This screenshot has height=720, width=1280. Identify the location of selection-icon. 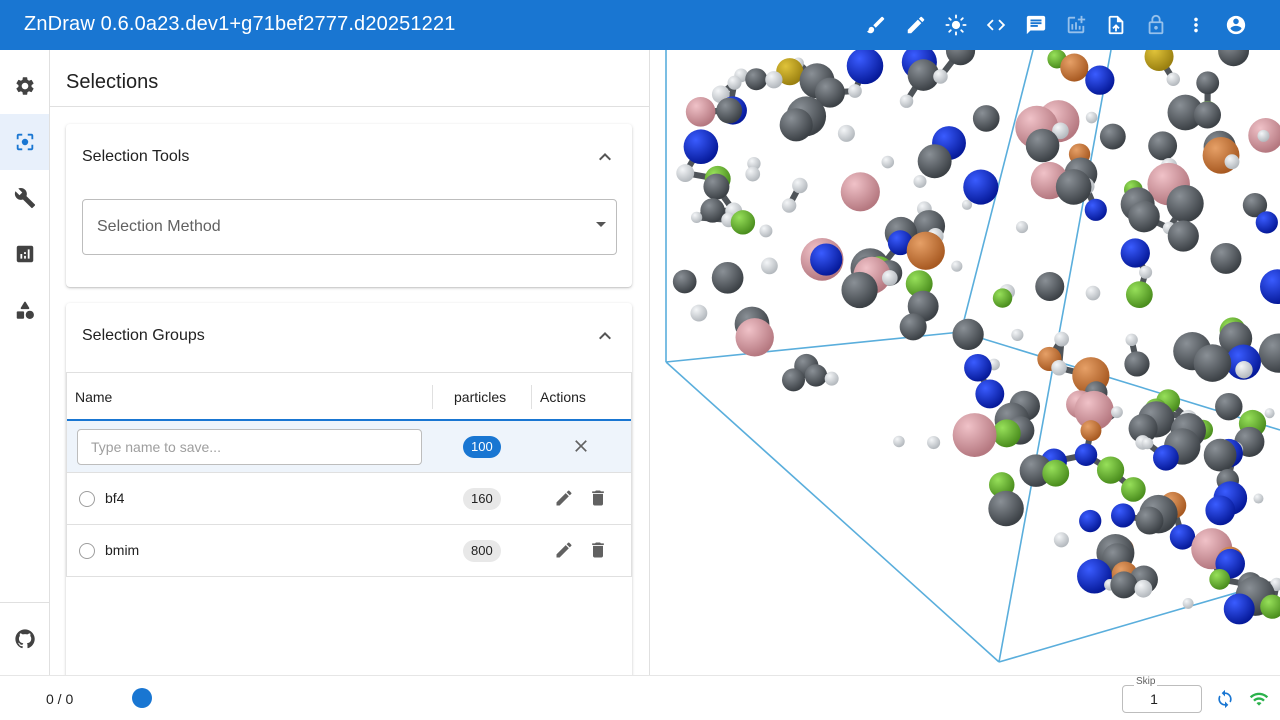
(24, 142).